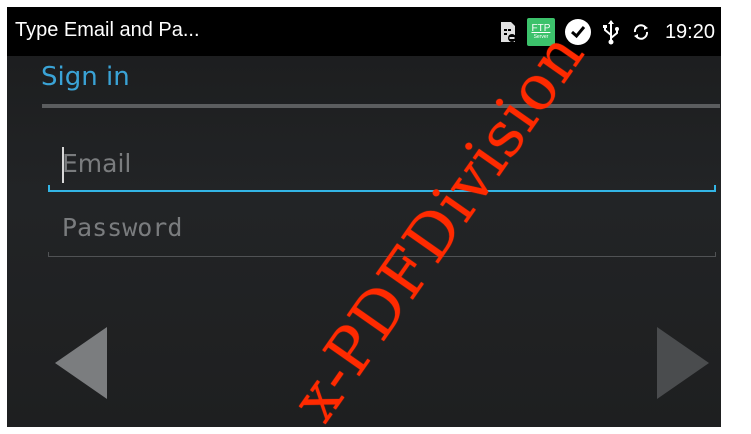  I want to click on password-underline, so click(382, 254).